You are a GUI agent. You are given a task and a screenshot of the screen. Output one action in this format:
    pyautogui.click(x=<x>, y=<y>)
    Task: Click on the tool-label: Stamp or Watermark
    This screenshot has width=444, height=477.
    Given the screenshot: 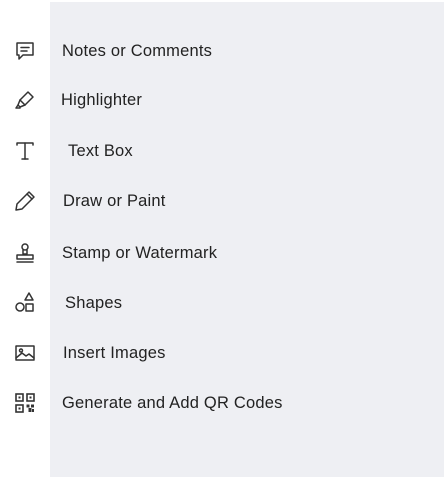 What is the action you would take?
    pyautogui.click(x=140, y=253)
    